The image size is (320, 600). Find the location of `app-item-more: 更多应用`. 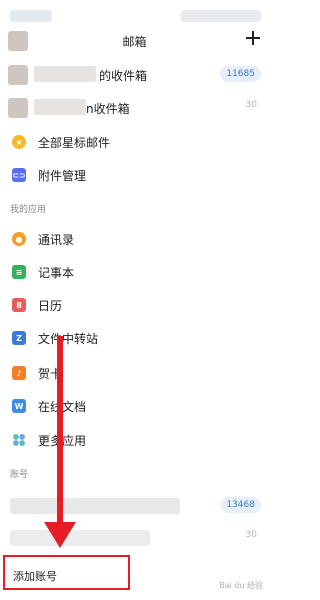

app-item-more: 更多应用 is located at coordinates (134, 440).